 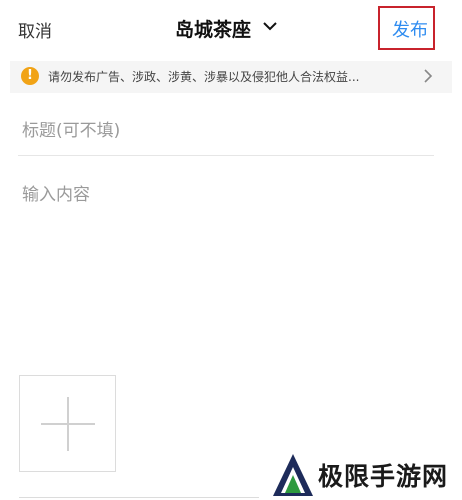 I want to click on forum-title: 岛城茶座, so click(x=213, y=28).